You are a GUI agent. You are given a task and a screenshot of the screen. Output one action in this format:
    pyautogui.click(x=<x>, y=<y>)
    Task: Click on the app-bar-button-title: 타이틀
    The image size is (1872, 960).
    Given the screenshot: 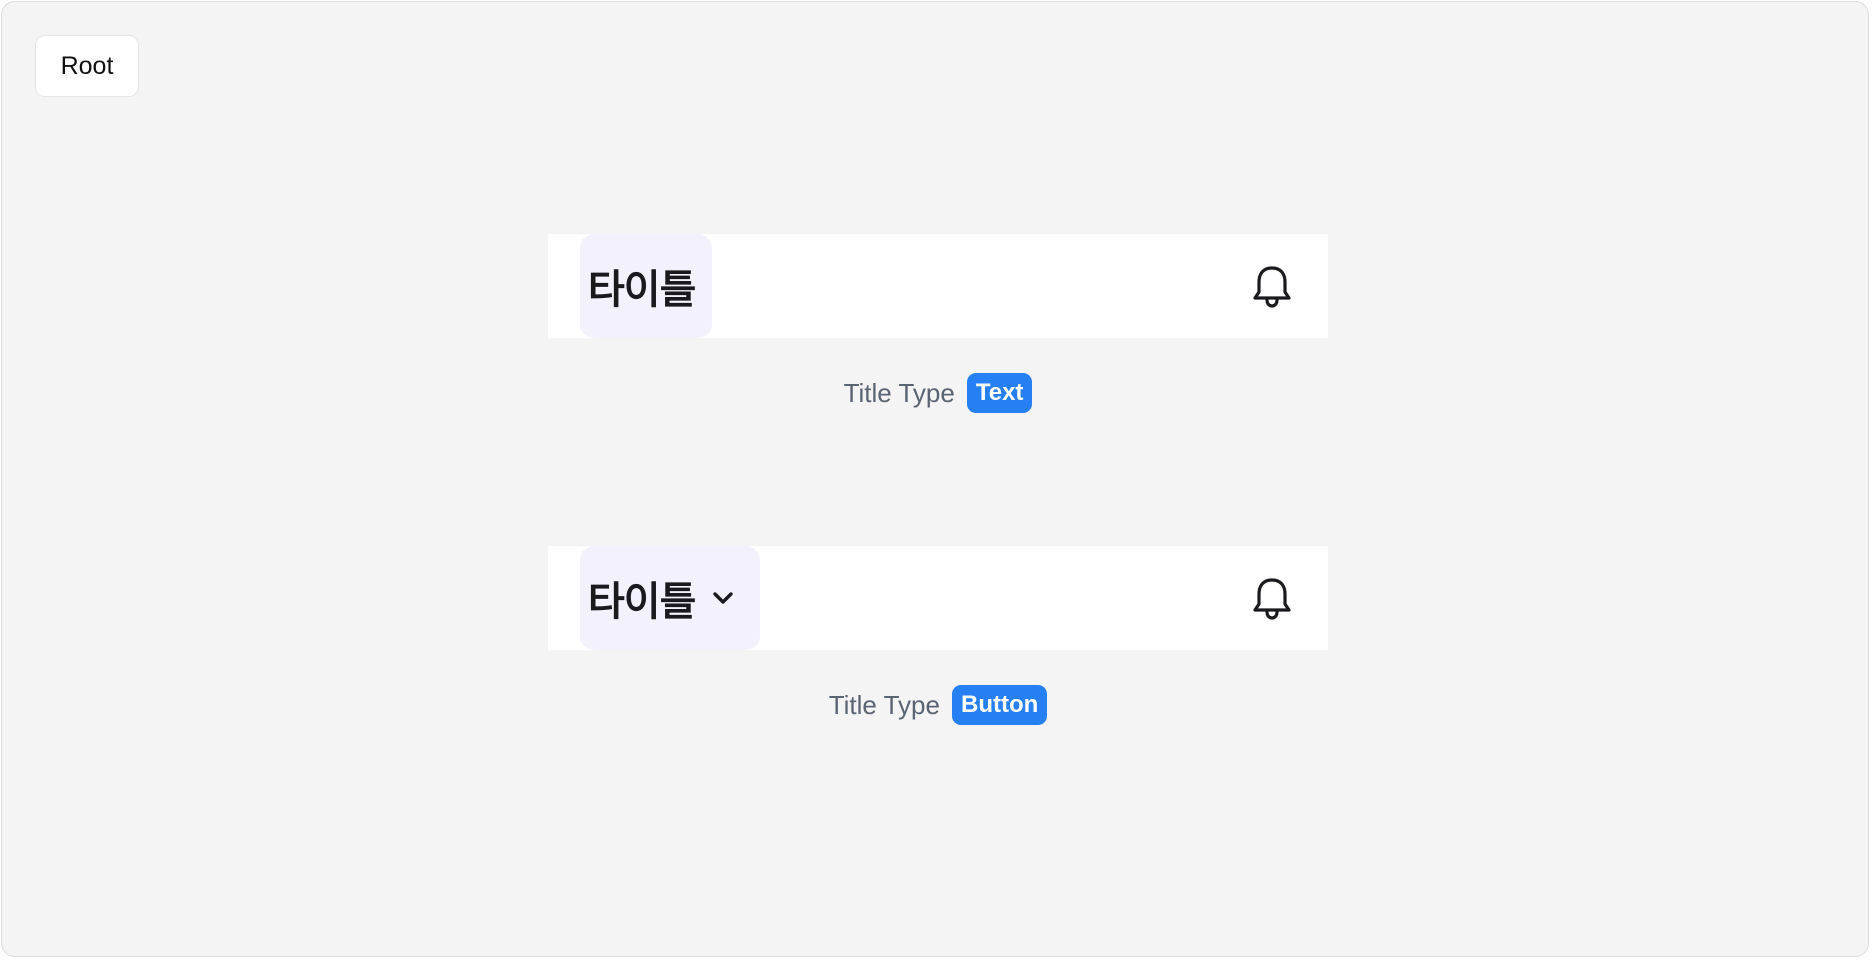 What is the action you would take?
    pyautogui.click(x=938, y=598)
    